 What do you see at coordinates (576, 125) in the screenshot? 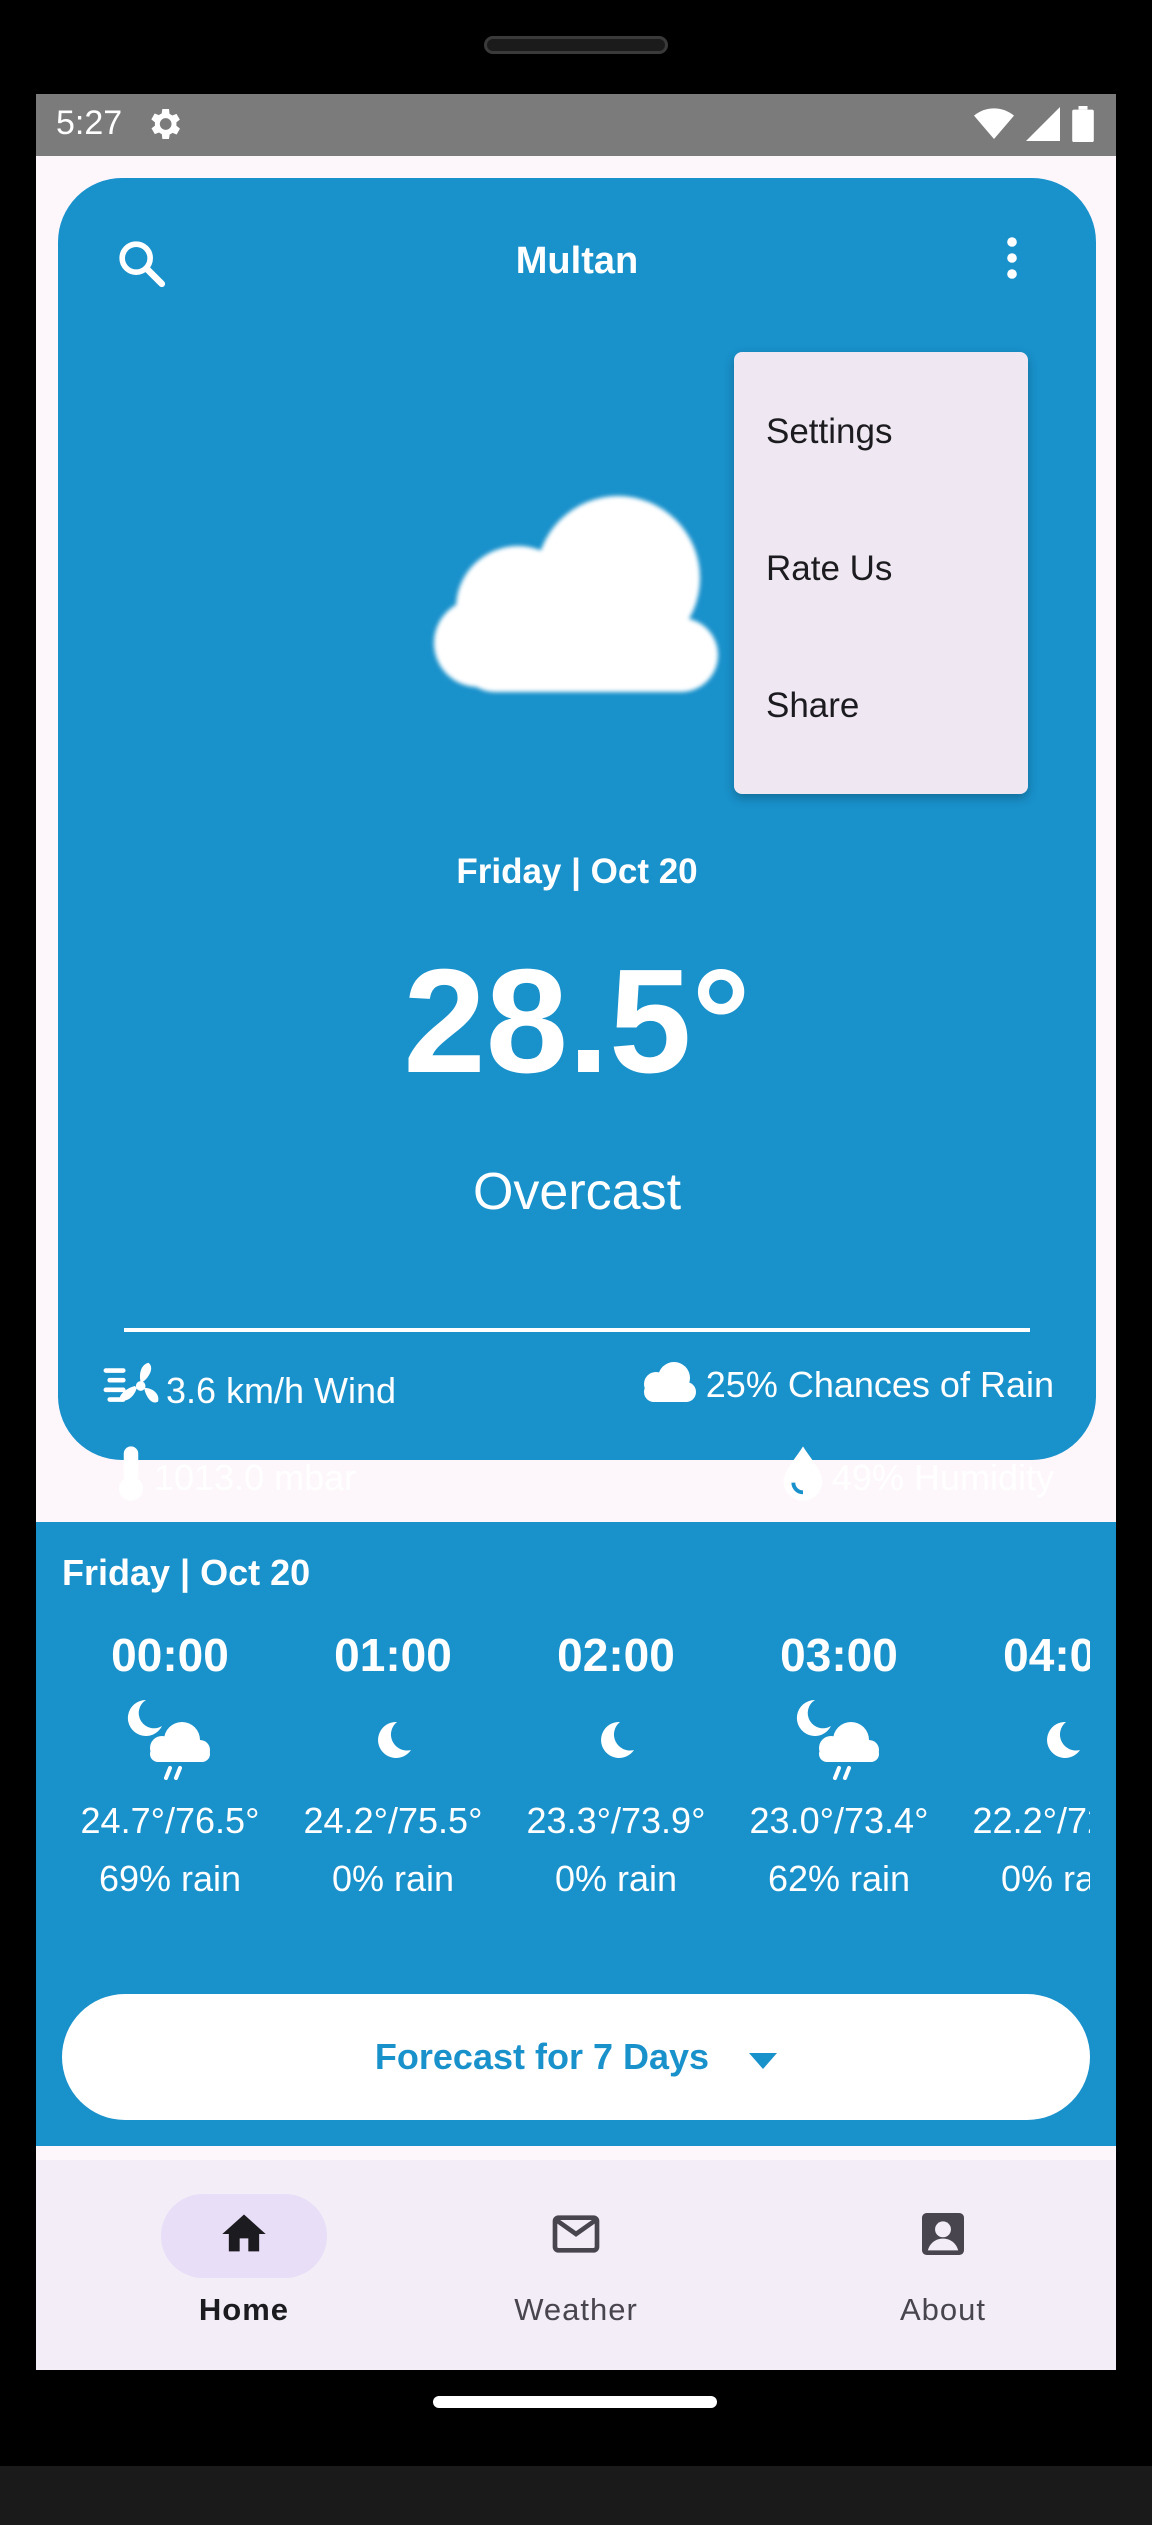
I see `status-bar: 5:27` at bounding box center [576, 125].